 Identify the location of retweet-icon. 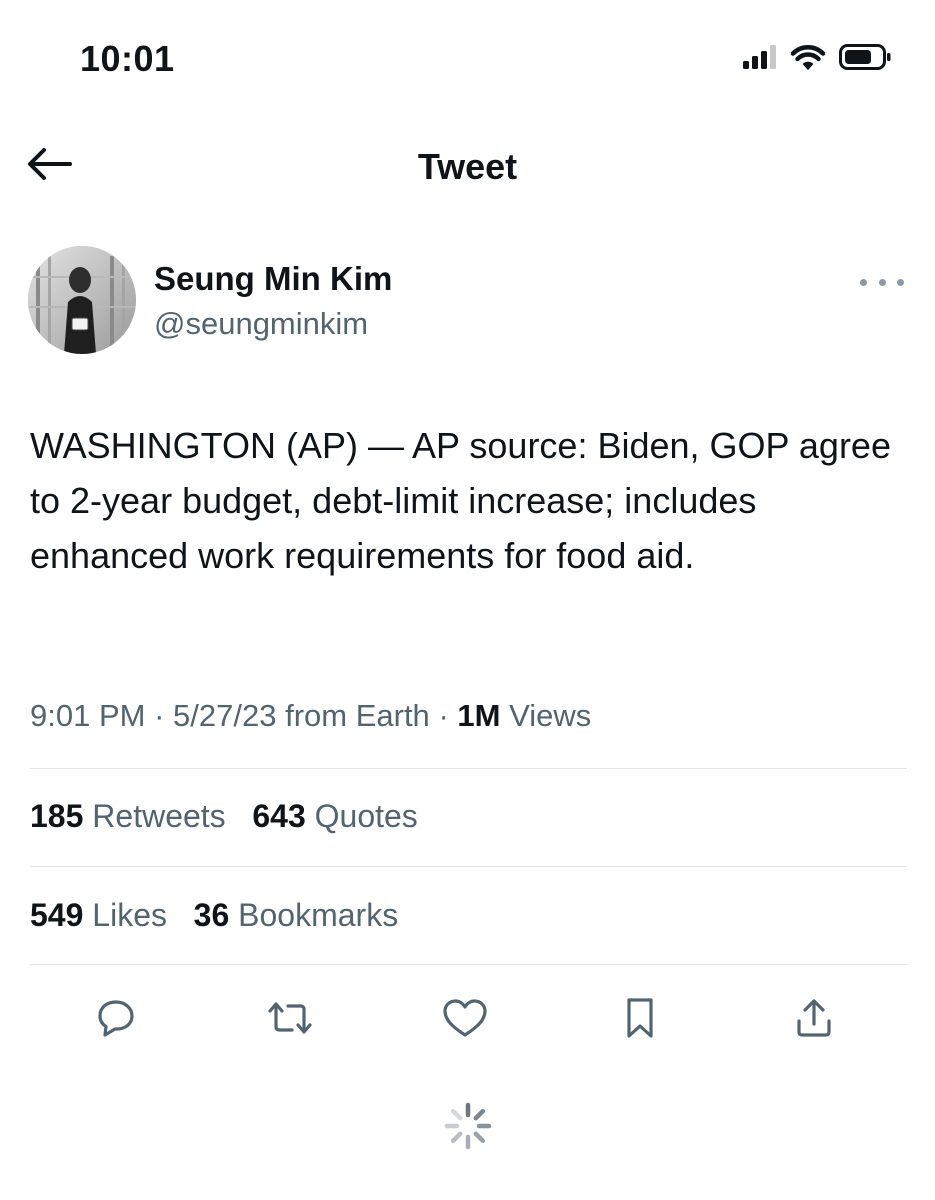
(290, 1020).